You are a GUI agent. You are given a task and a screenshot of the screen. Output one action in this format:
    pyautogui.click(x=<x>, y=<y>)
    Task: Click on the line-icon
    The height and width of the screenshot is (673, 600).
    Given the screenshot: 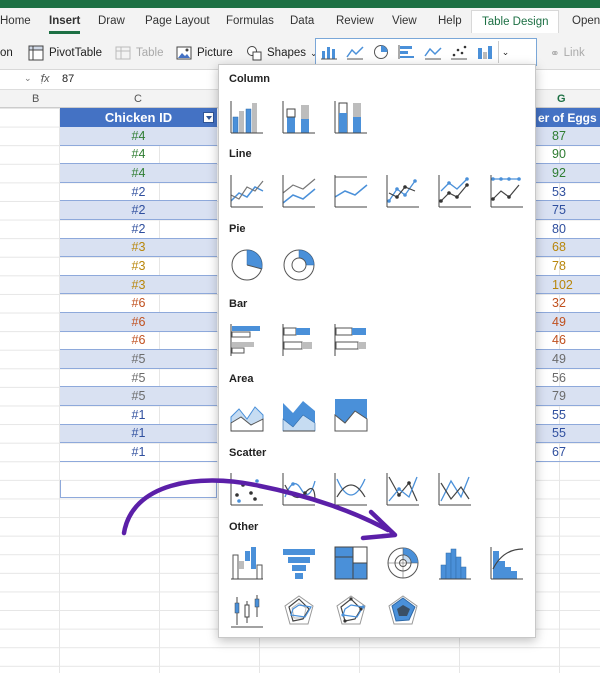 What is the action you would take?
    pyautogui.click(x=247, y=191)
    